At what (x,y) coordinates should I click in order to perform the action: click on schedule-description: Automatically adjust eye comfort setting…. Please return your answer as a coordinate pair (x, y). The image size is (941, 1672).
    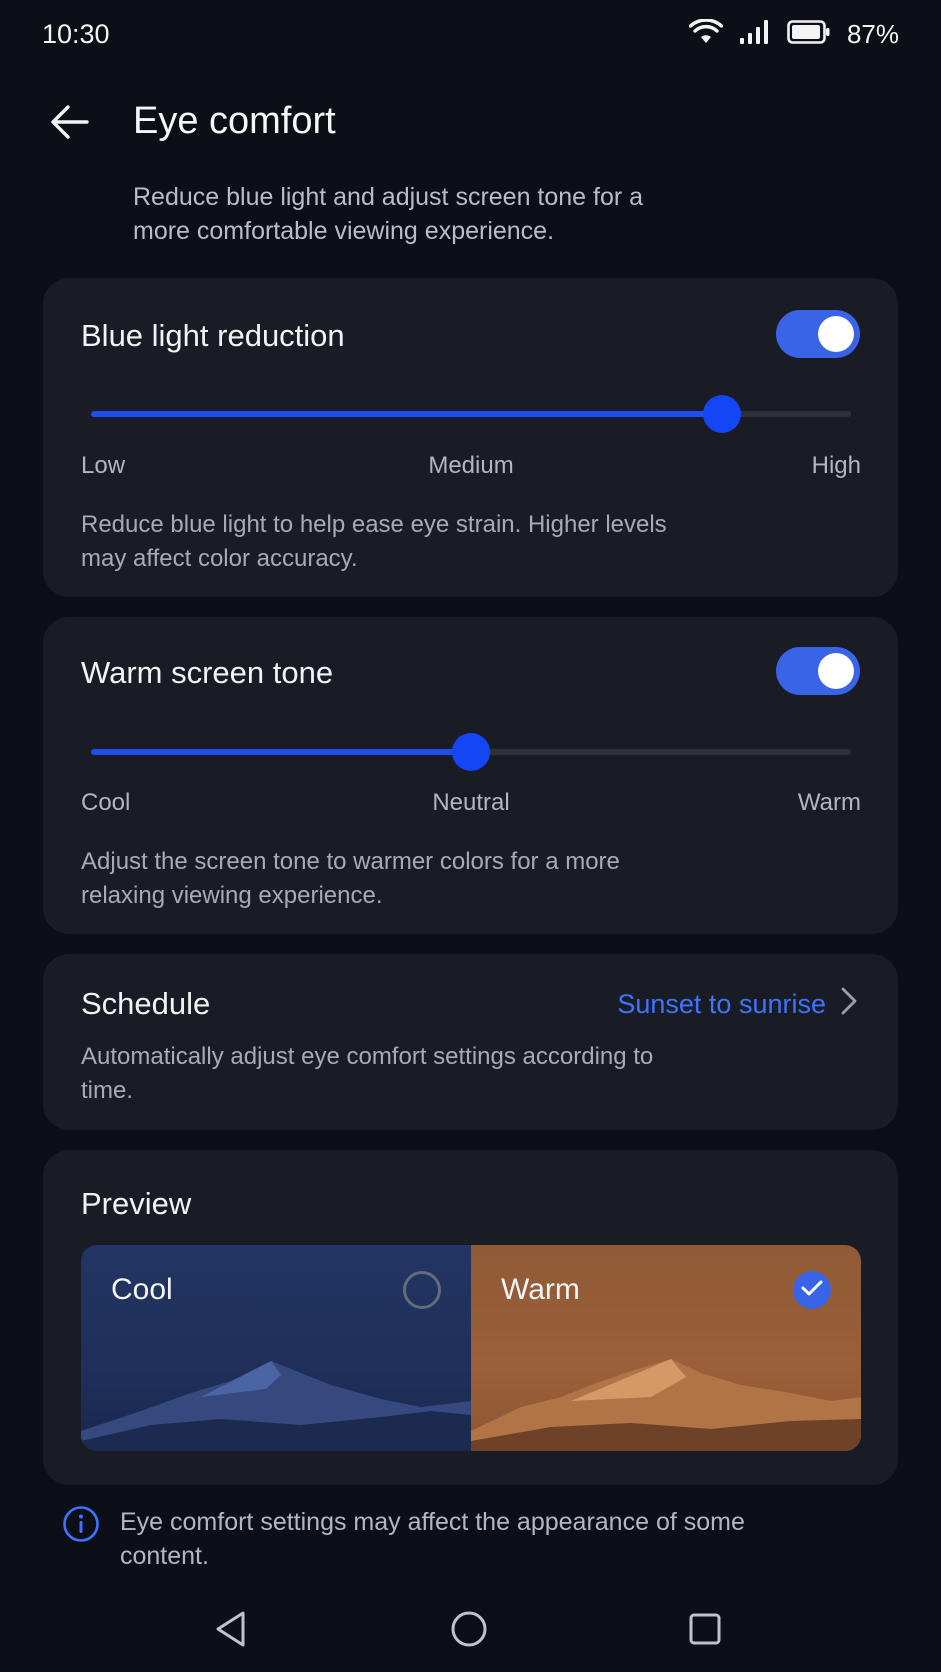
    Looking at the image, I should click on (367, 1073).